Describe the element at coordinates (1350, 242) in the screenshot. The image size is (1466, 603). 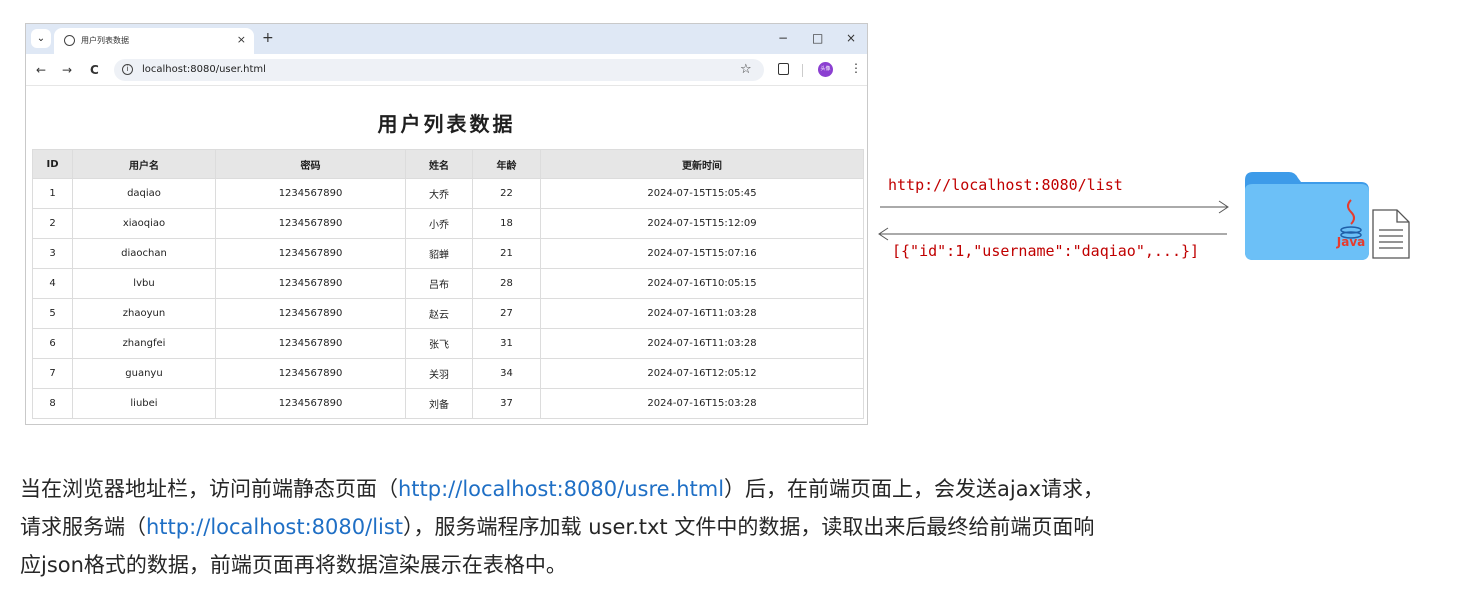
I see `java-label: Java` at that location.